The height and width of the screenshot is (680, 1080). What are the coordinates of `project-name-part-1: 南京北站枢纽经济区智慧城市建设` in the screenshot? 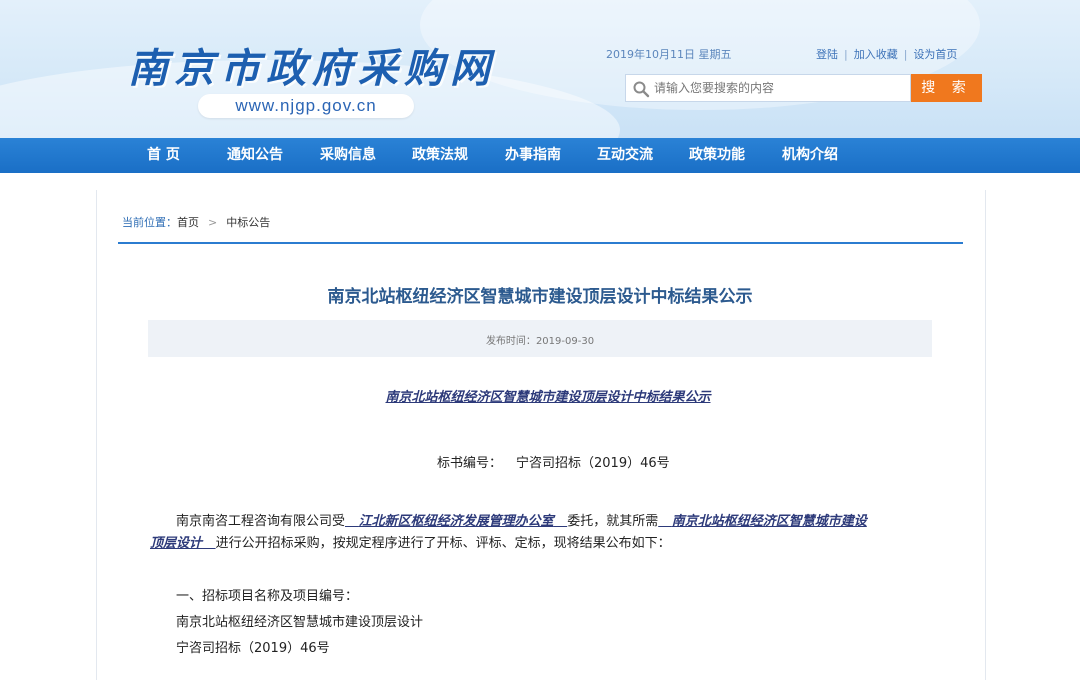 It's located at (769, 521).